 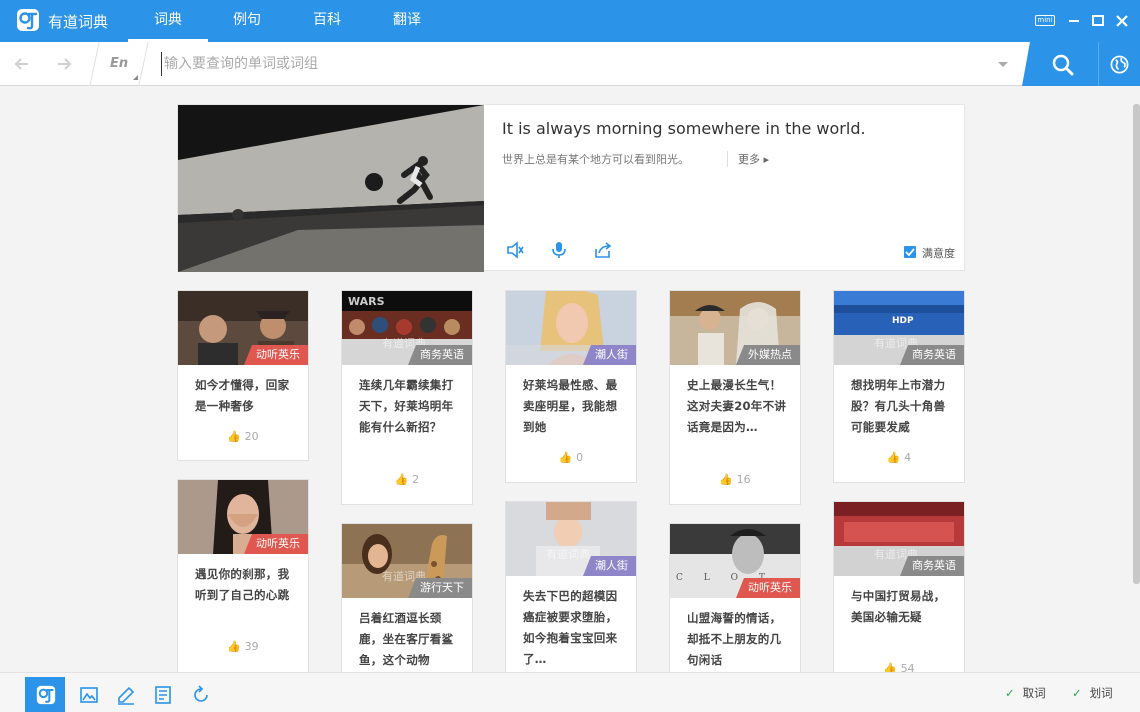 I want to click on scrollbar, so click(x=1136, y=344).